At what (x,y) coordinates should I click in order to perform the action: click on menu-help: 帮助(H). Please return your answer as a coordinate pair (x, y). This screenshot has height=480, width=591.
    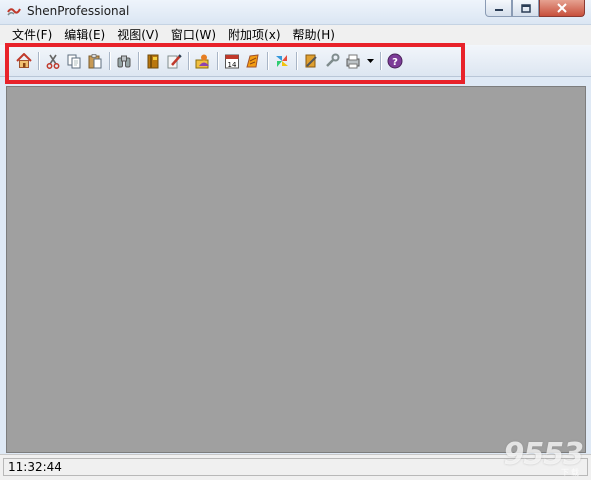
    Looking at the image, I should click on (314, 35).